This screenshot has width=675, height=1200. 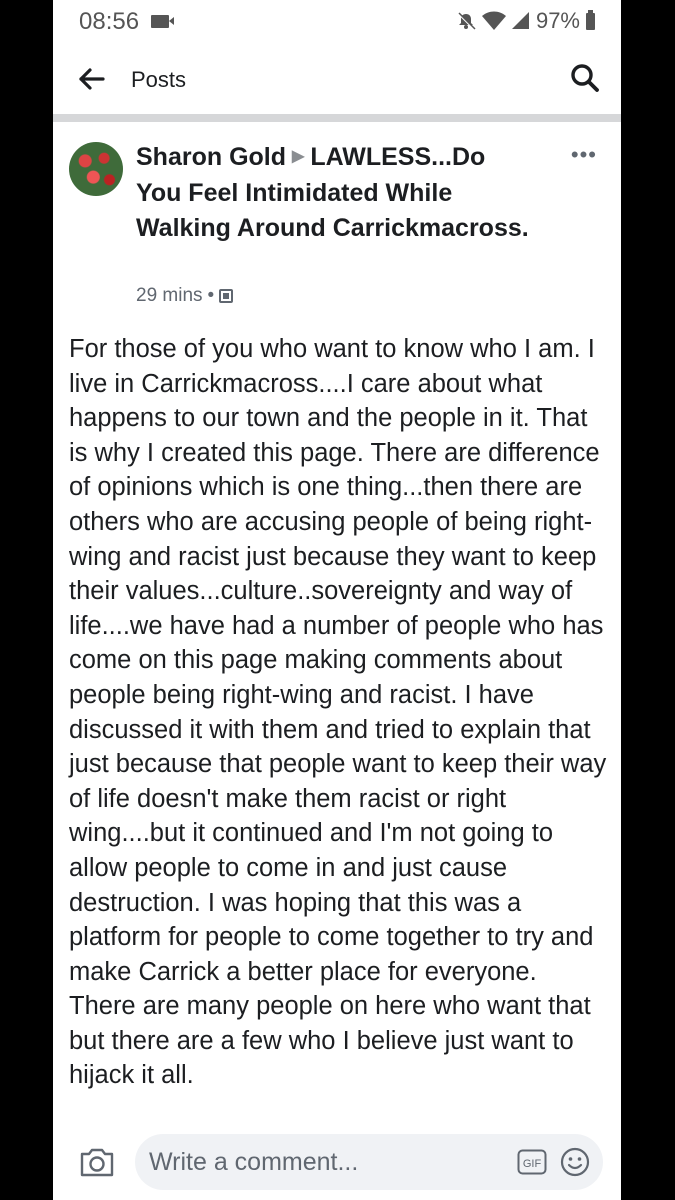 What do you see at coordinates (226, 296) in the screenshot?
I see `privacy-icon` at bounding box center [226, 296].